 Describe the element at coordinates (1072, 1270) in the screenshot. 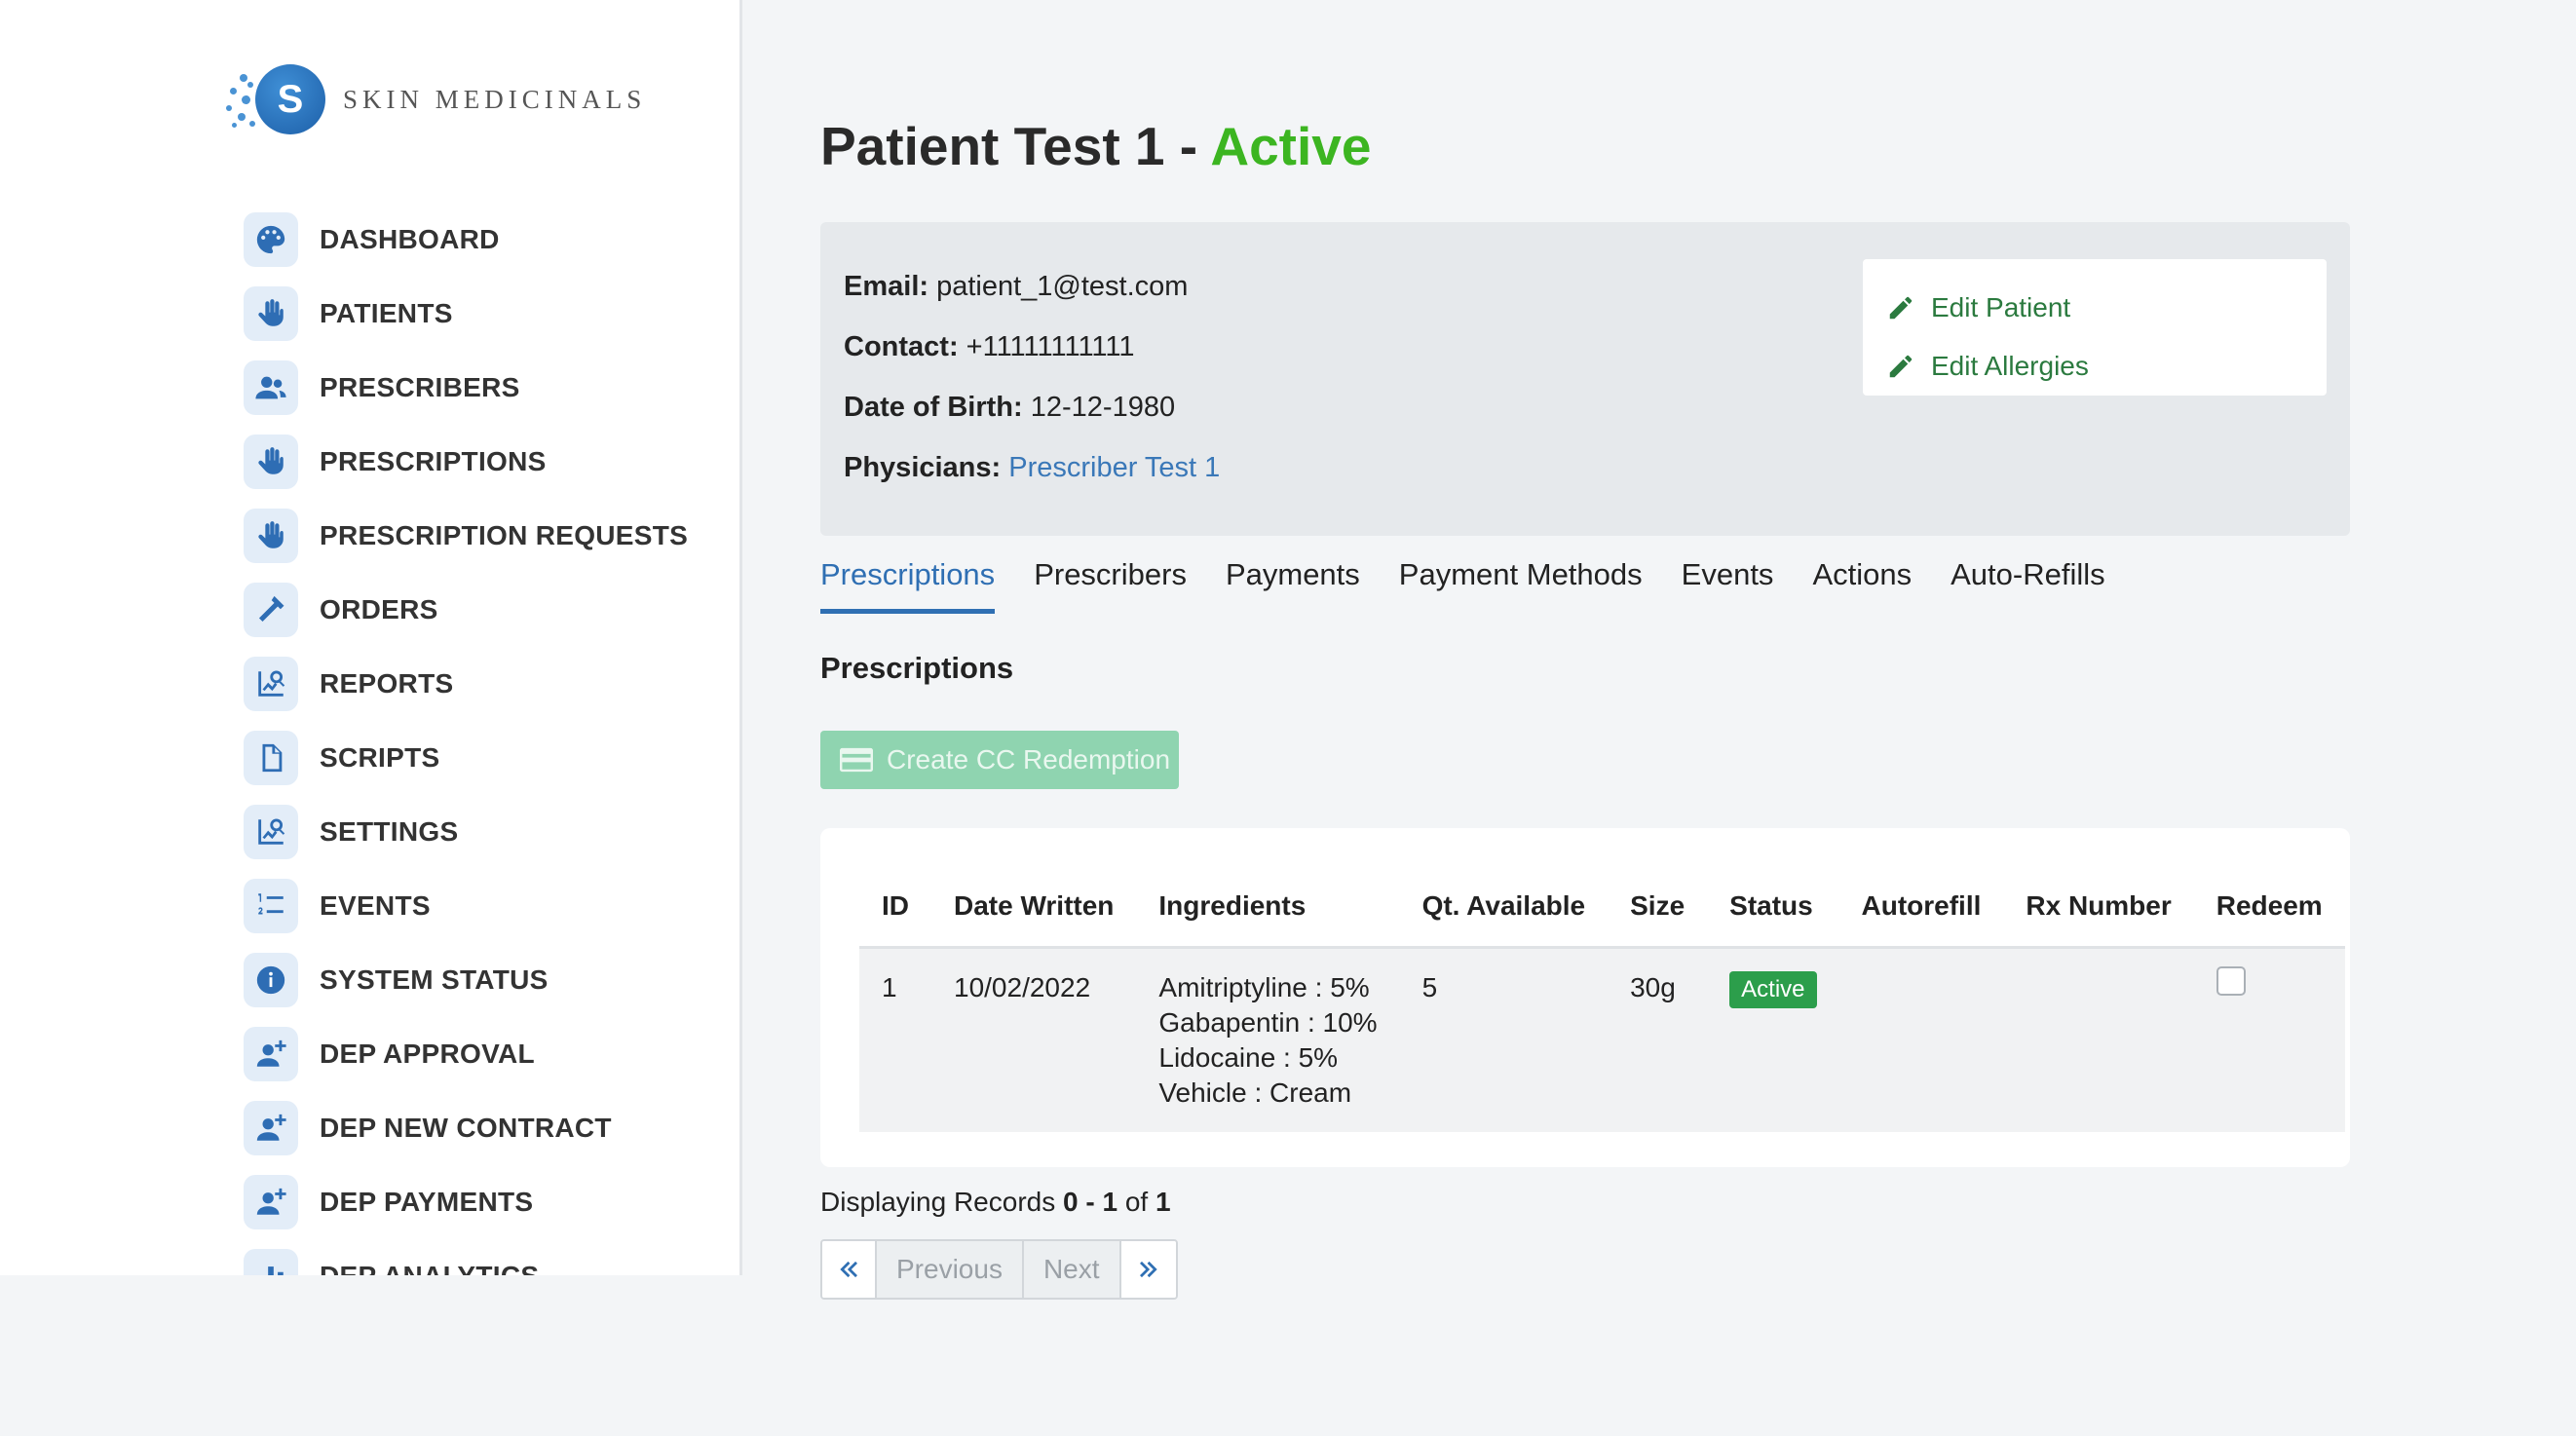

I see `next-page-button: Next` at that location.